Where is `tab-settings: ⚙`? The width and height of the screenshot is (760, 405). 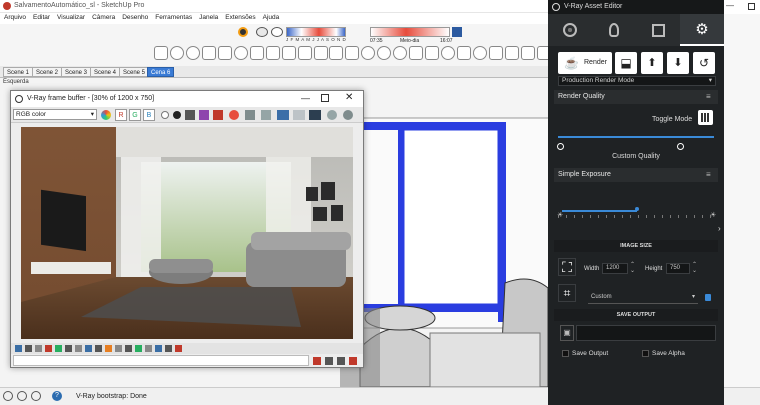
tab-settings: ⚙ is located at coordinates (702, 30).